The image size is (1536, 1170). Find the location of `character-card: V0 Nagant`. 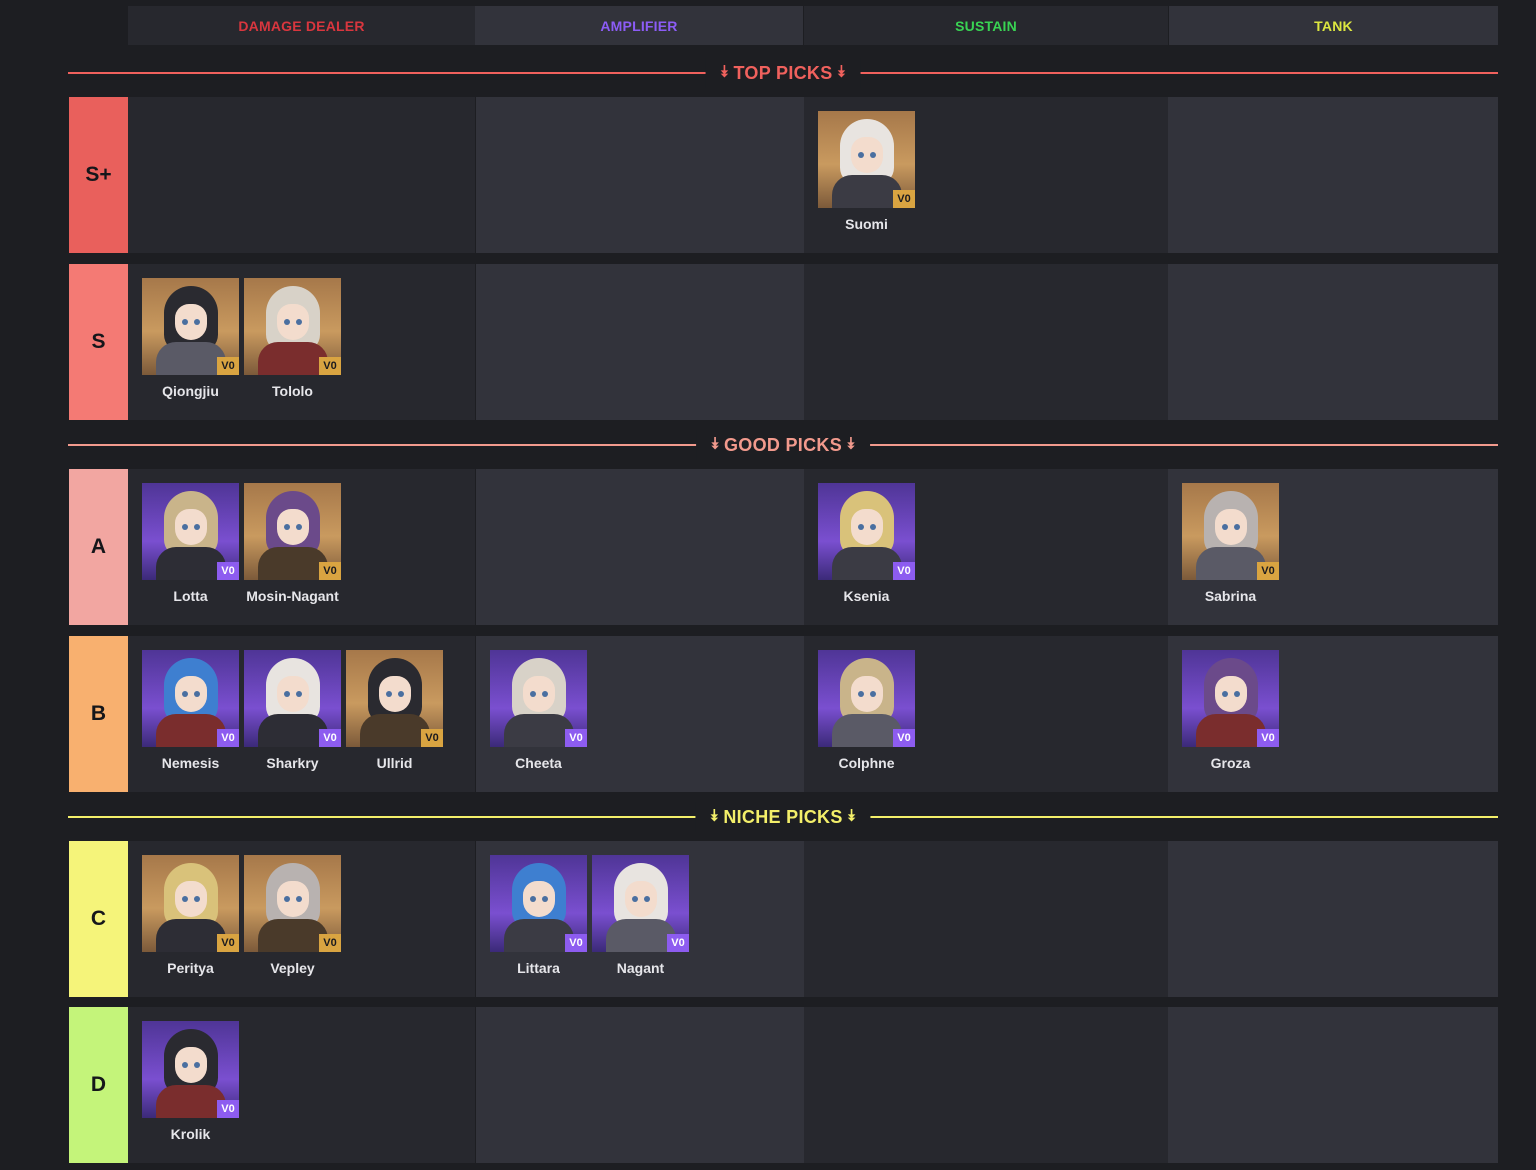

character-card: V0 Nagant is located at coordinates (640, 915).